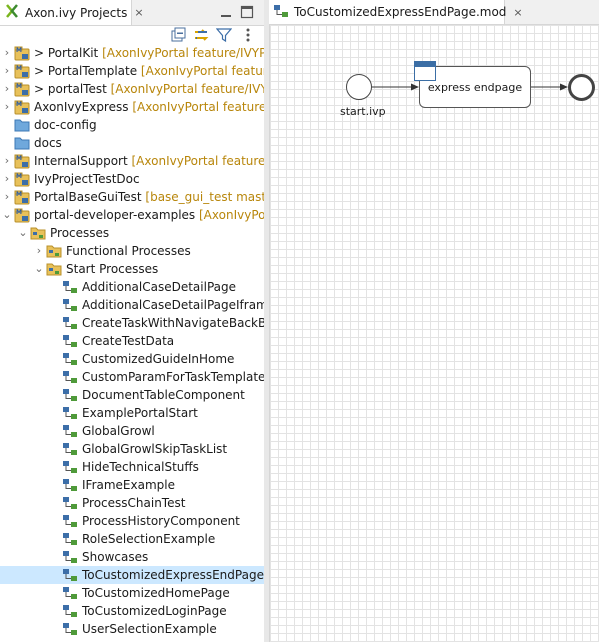 Image resolution: width=599 pixels, height=642 pixels. What do you see at coordinates (112, 269) in the screenshot?
I see `tree-item-label: Start Processes` at bounding box center [112, 269].